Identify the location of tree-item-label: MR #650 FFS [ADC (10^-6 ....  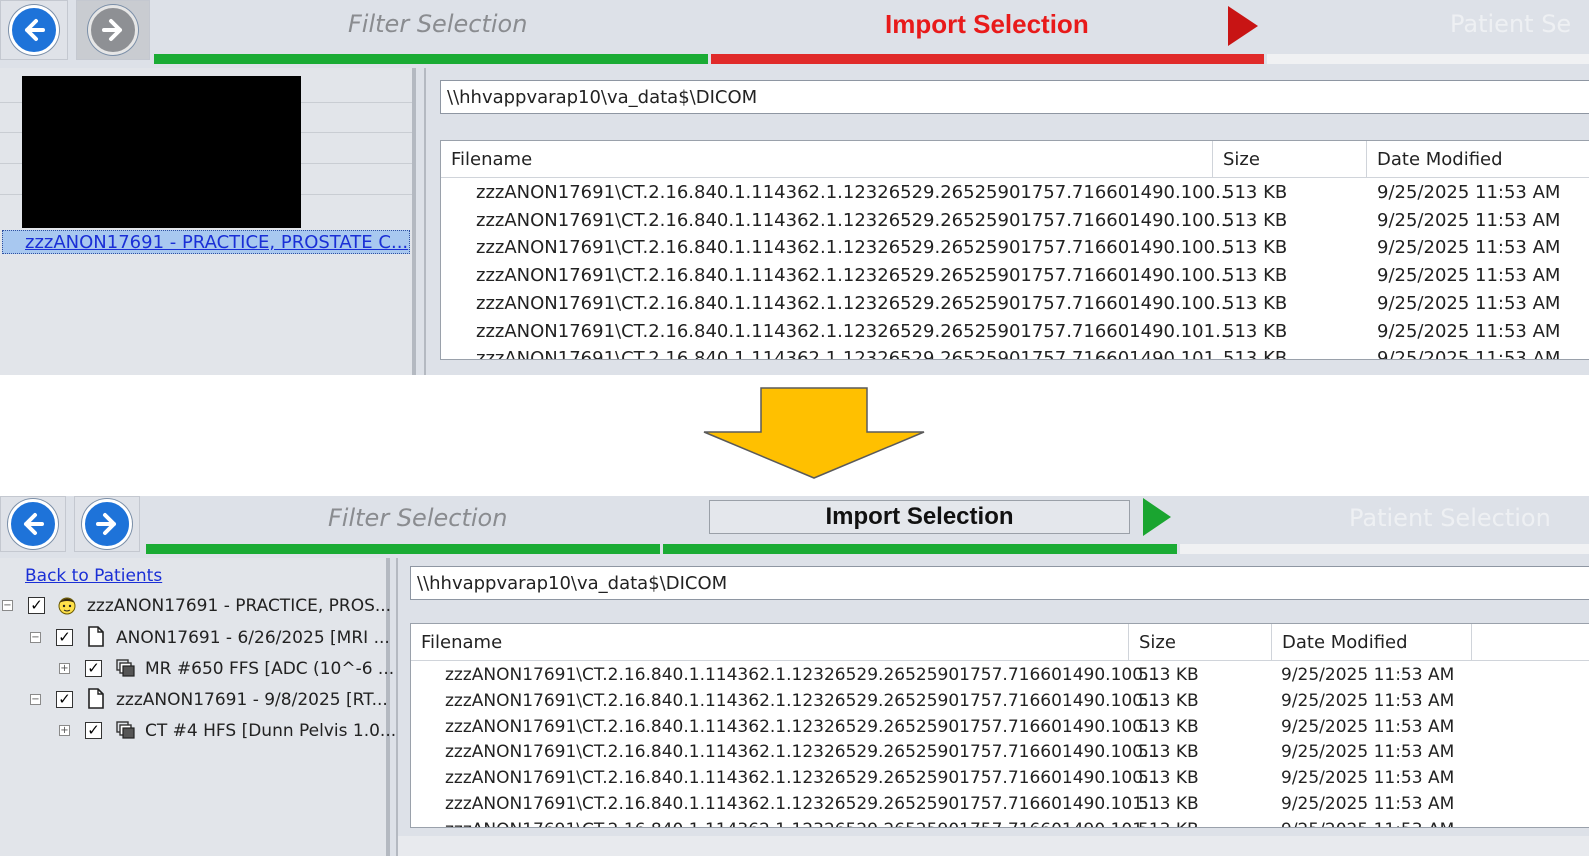
(270, 669).